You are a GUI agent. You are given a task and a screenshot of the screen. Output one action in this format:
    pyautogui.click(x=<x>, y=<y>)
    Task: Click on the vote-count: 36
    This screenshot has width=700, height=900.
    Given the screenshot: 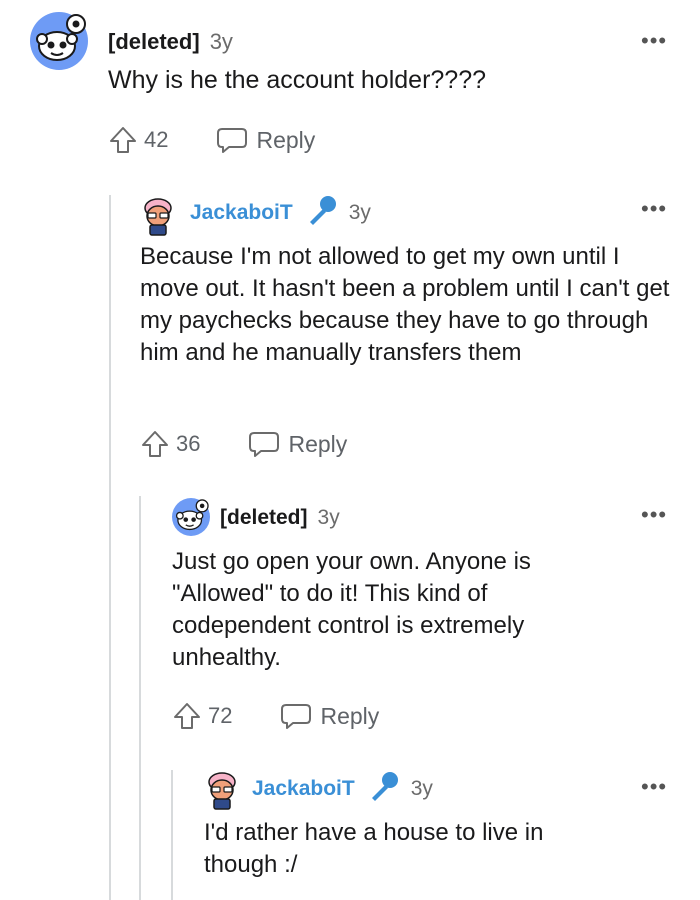 What is the action you would take?
    pyautogui.click(x=188, y=443)
    